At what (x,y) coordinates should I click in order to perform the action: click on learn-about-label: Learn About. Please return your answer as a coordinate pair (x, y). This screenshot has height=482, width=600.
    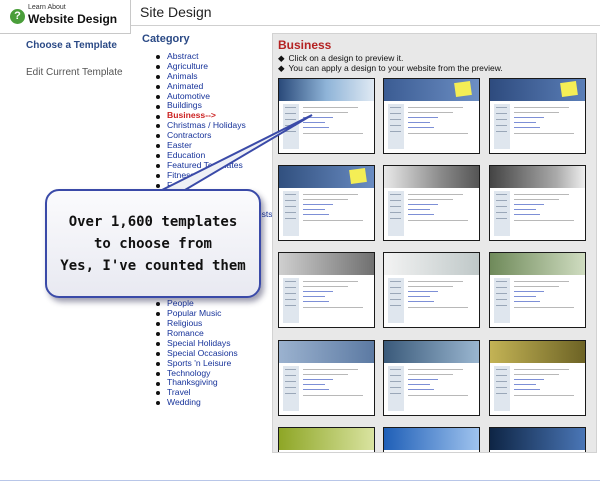
    Looking at the image, I should click on (47, 7).